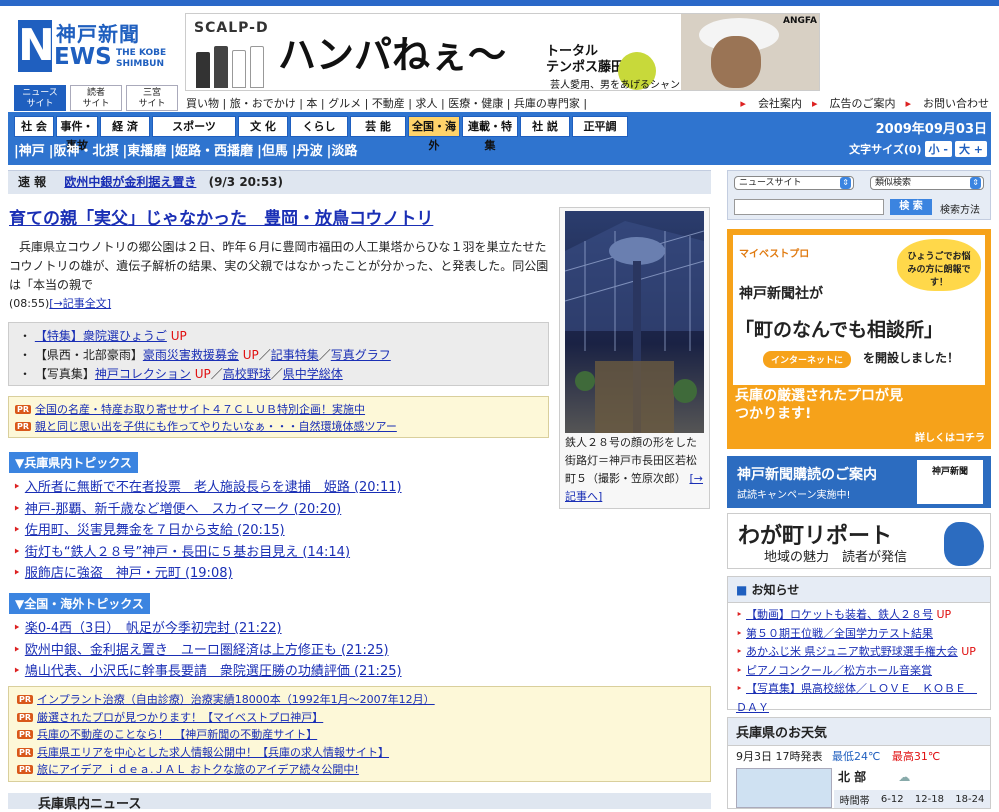 The image size is (999, 812). Describe the element at coordinates (40, 93) in the screenshot. I see `tab-label: ニュース` at that location.